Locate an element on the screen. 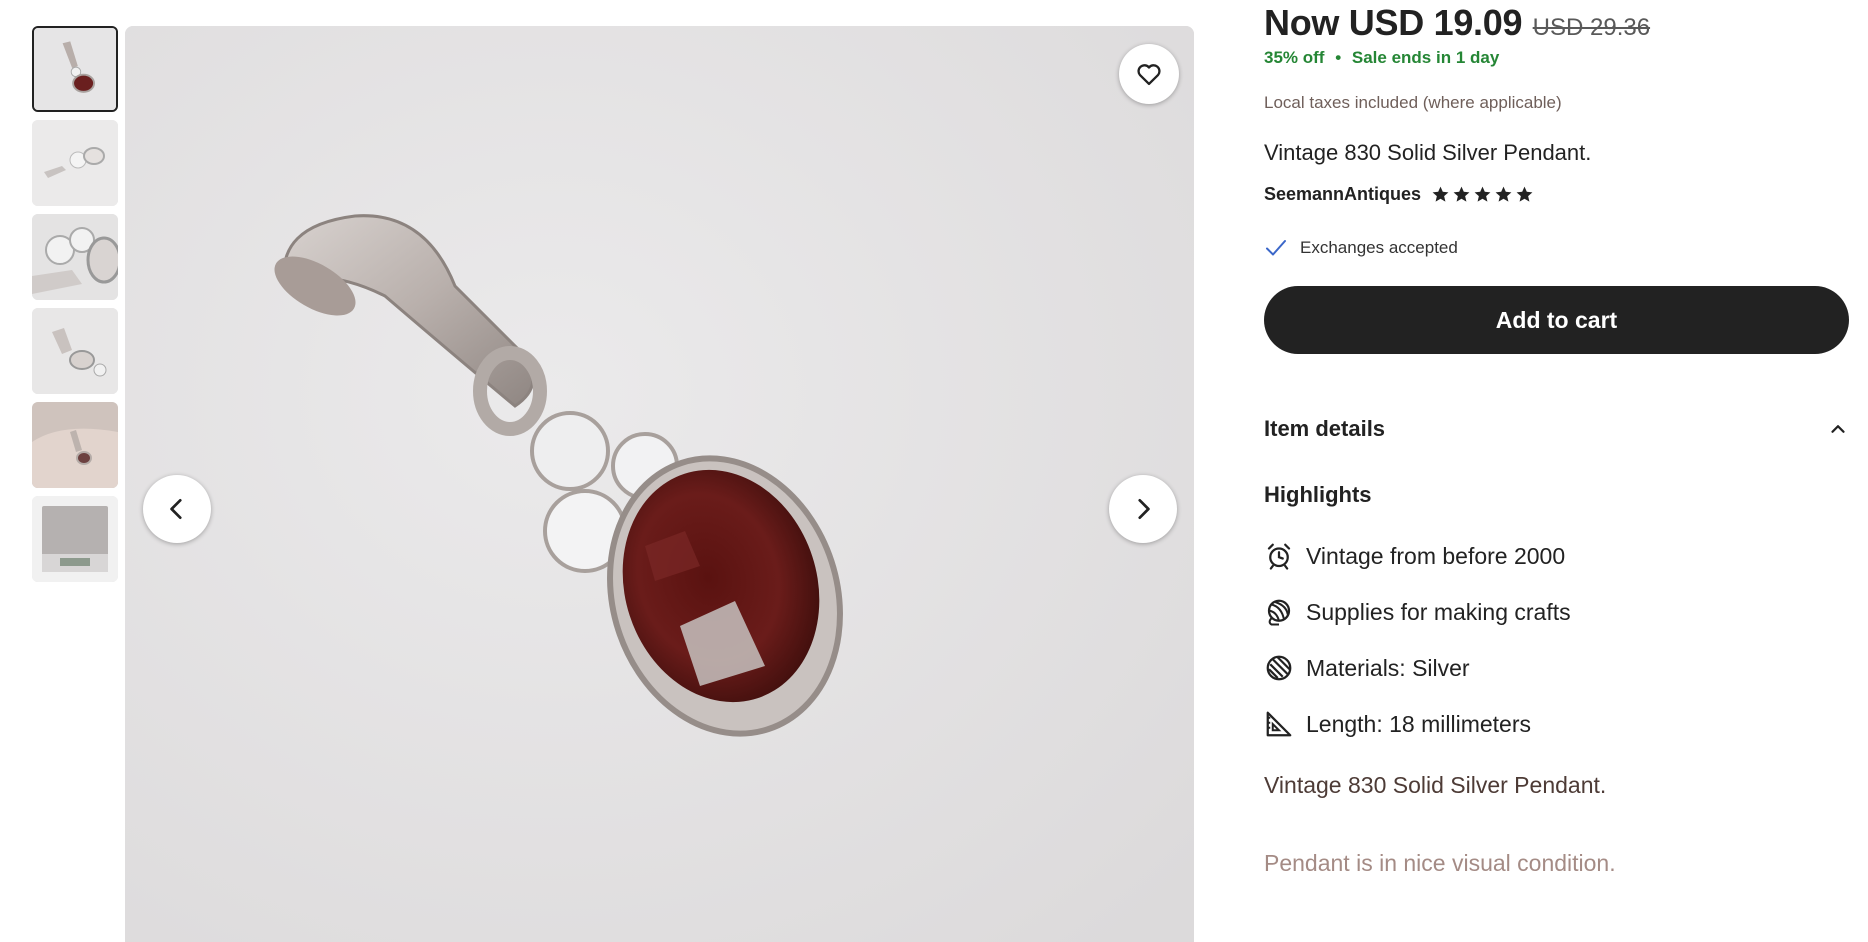 The height and width of the screenshot is (942, 1868). highlight-item: Materials: Silver is located at coordinates (1417, 668).